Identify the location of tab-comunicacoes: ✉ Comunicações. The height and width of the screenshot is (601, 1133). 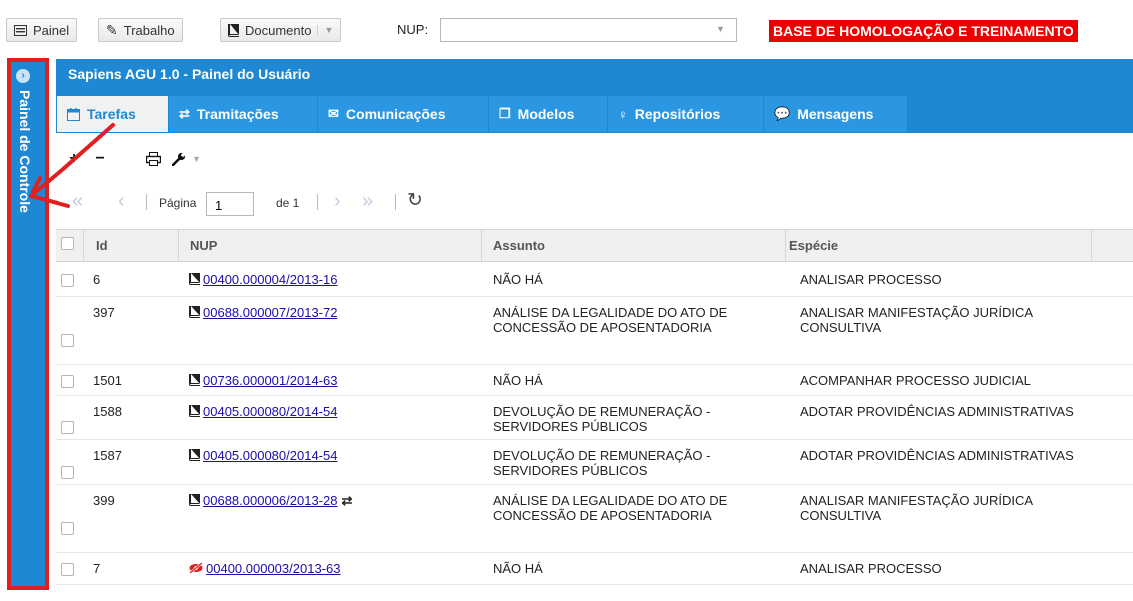
(403, 114).